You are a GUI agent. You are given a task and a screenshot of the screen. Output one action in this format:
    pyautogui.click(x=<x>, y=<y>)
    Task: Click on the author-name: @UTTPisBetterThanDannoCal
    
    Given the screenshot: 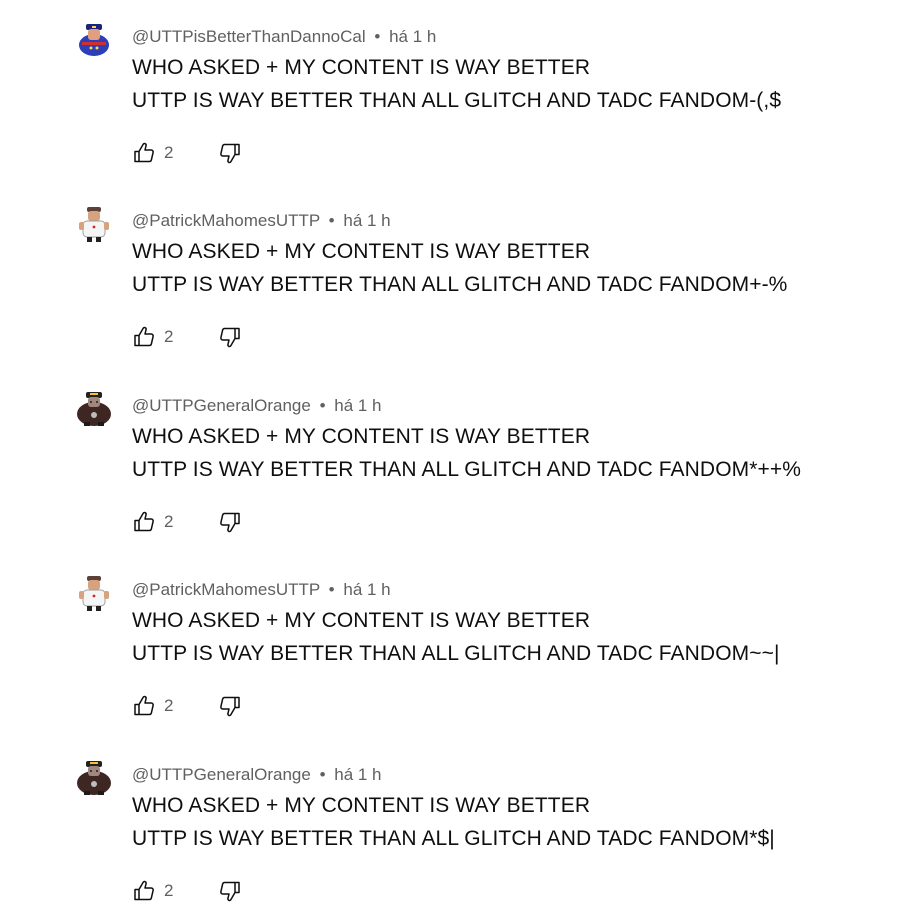 What is the action you would take?
    pyautogui.click(x=249, y=36)
    